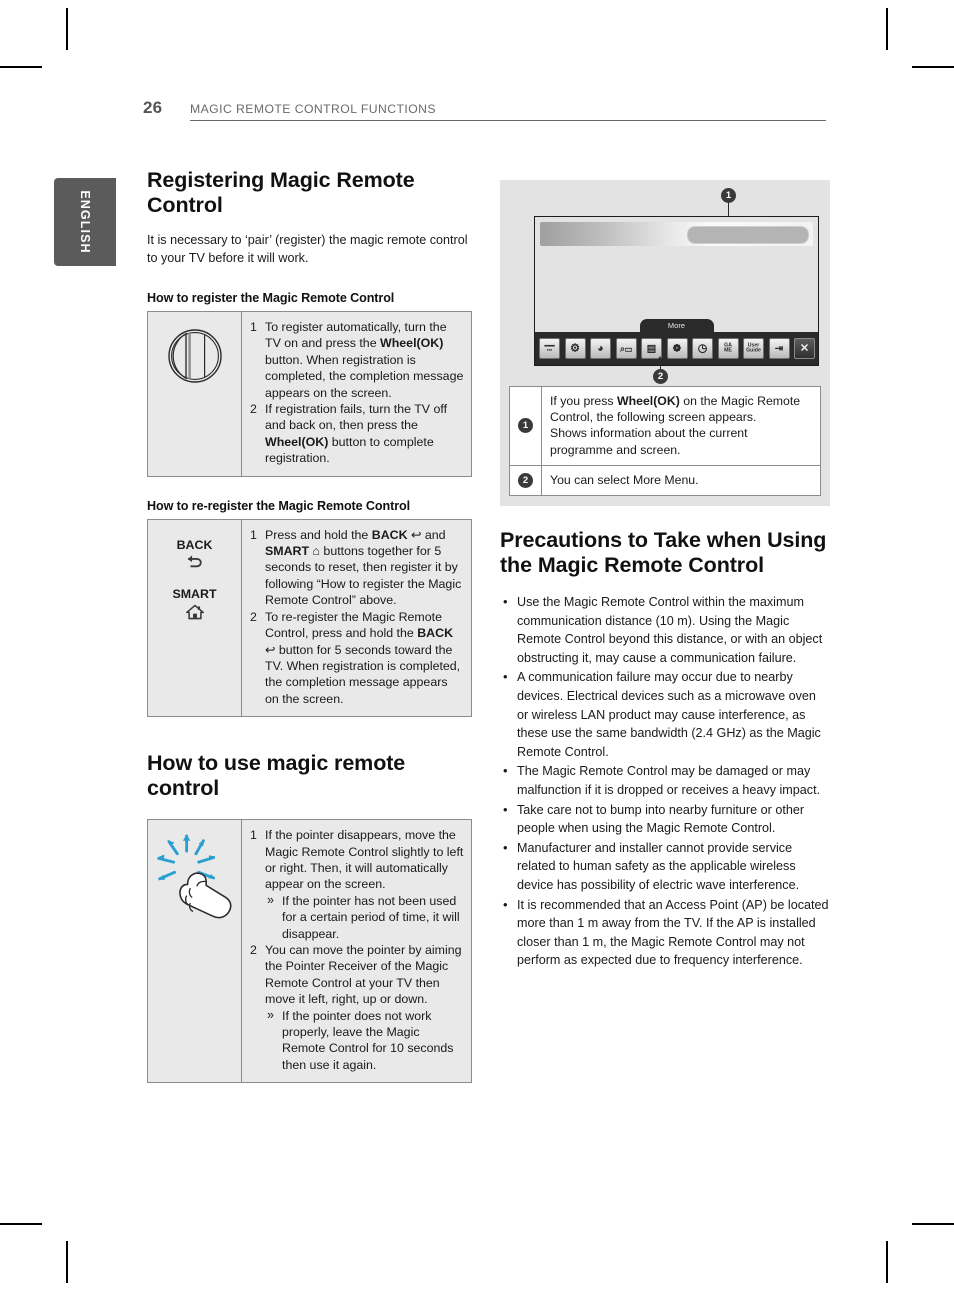 This screenshot has width=954, height=1291. I want to click on smart-button-label: SMART, so click(194, 593).